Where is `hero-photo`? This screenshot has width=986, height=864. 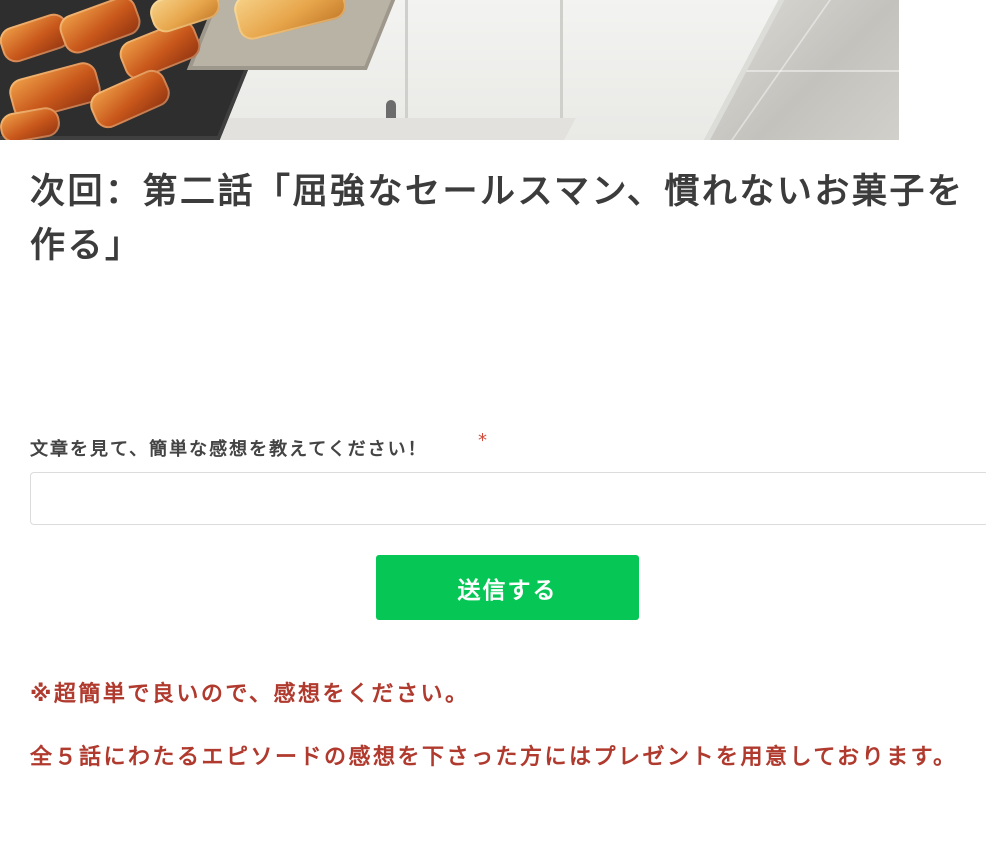 hero-photo is located at coordinates (449, 70).